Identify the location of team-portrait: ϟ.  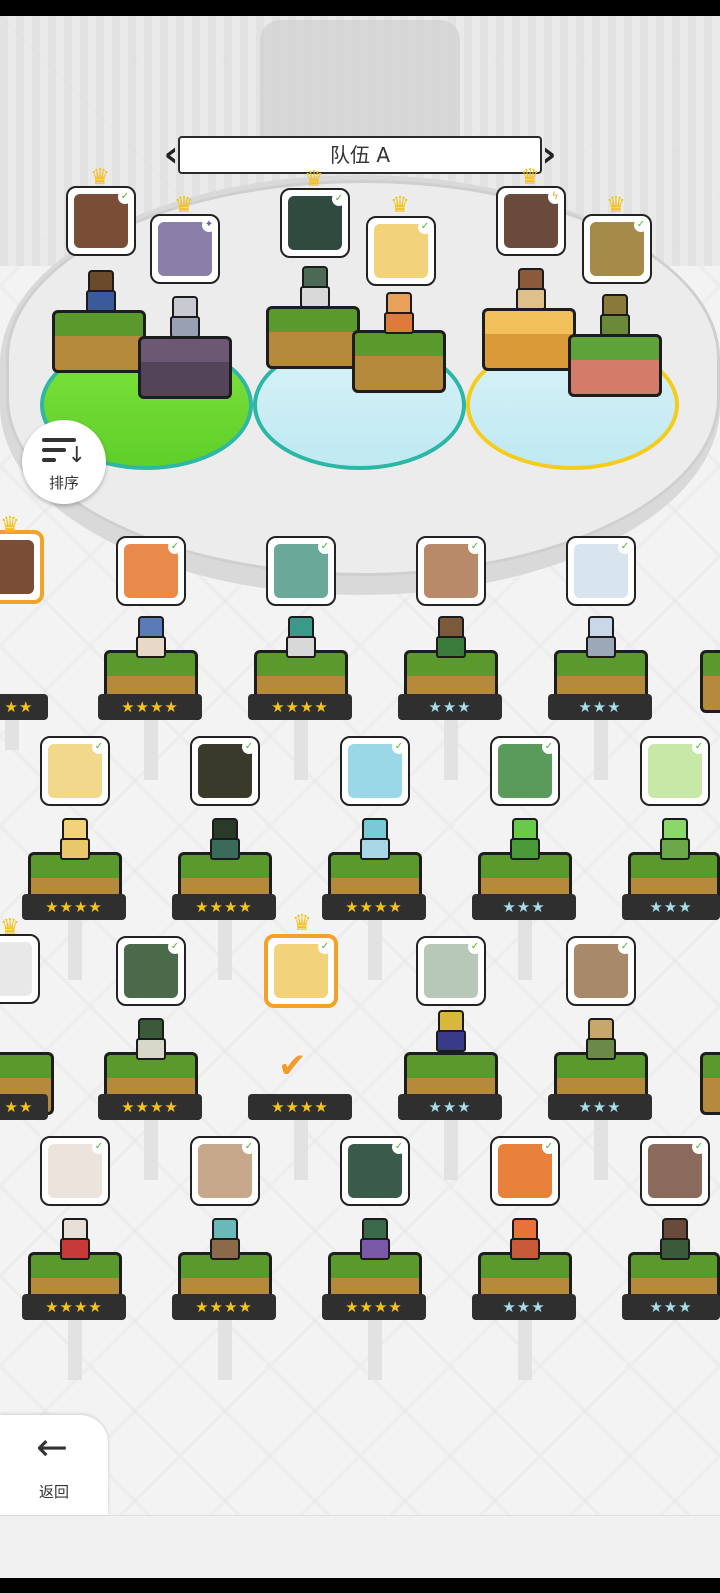
(531, 221).